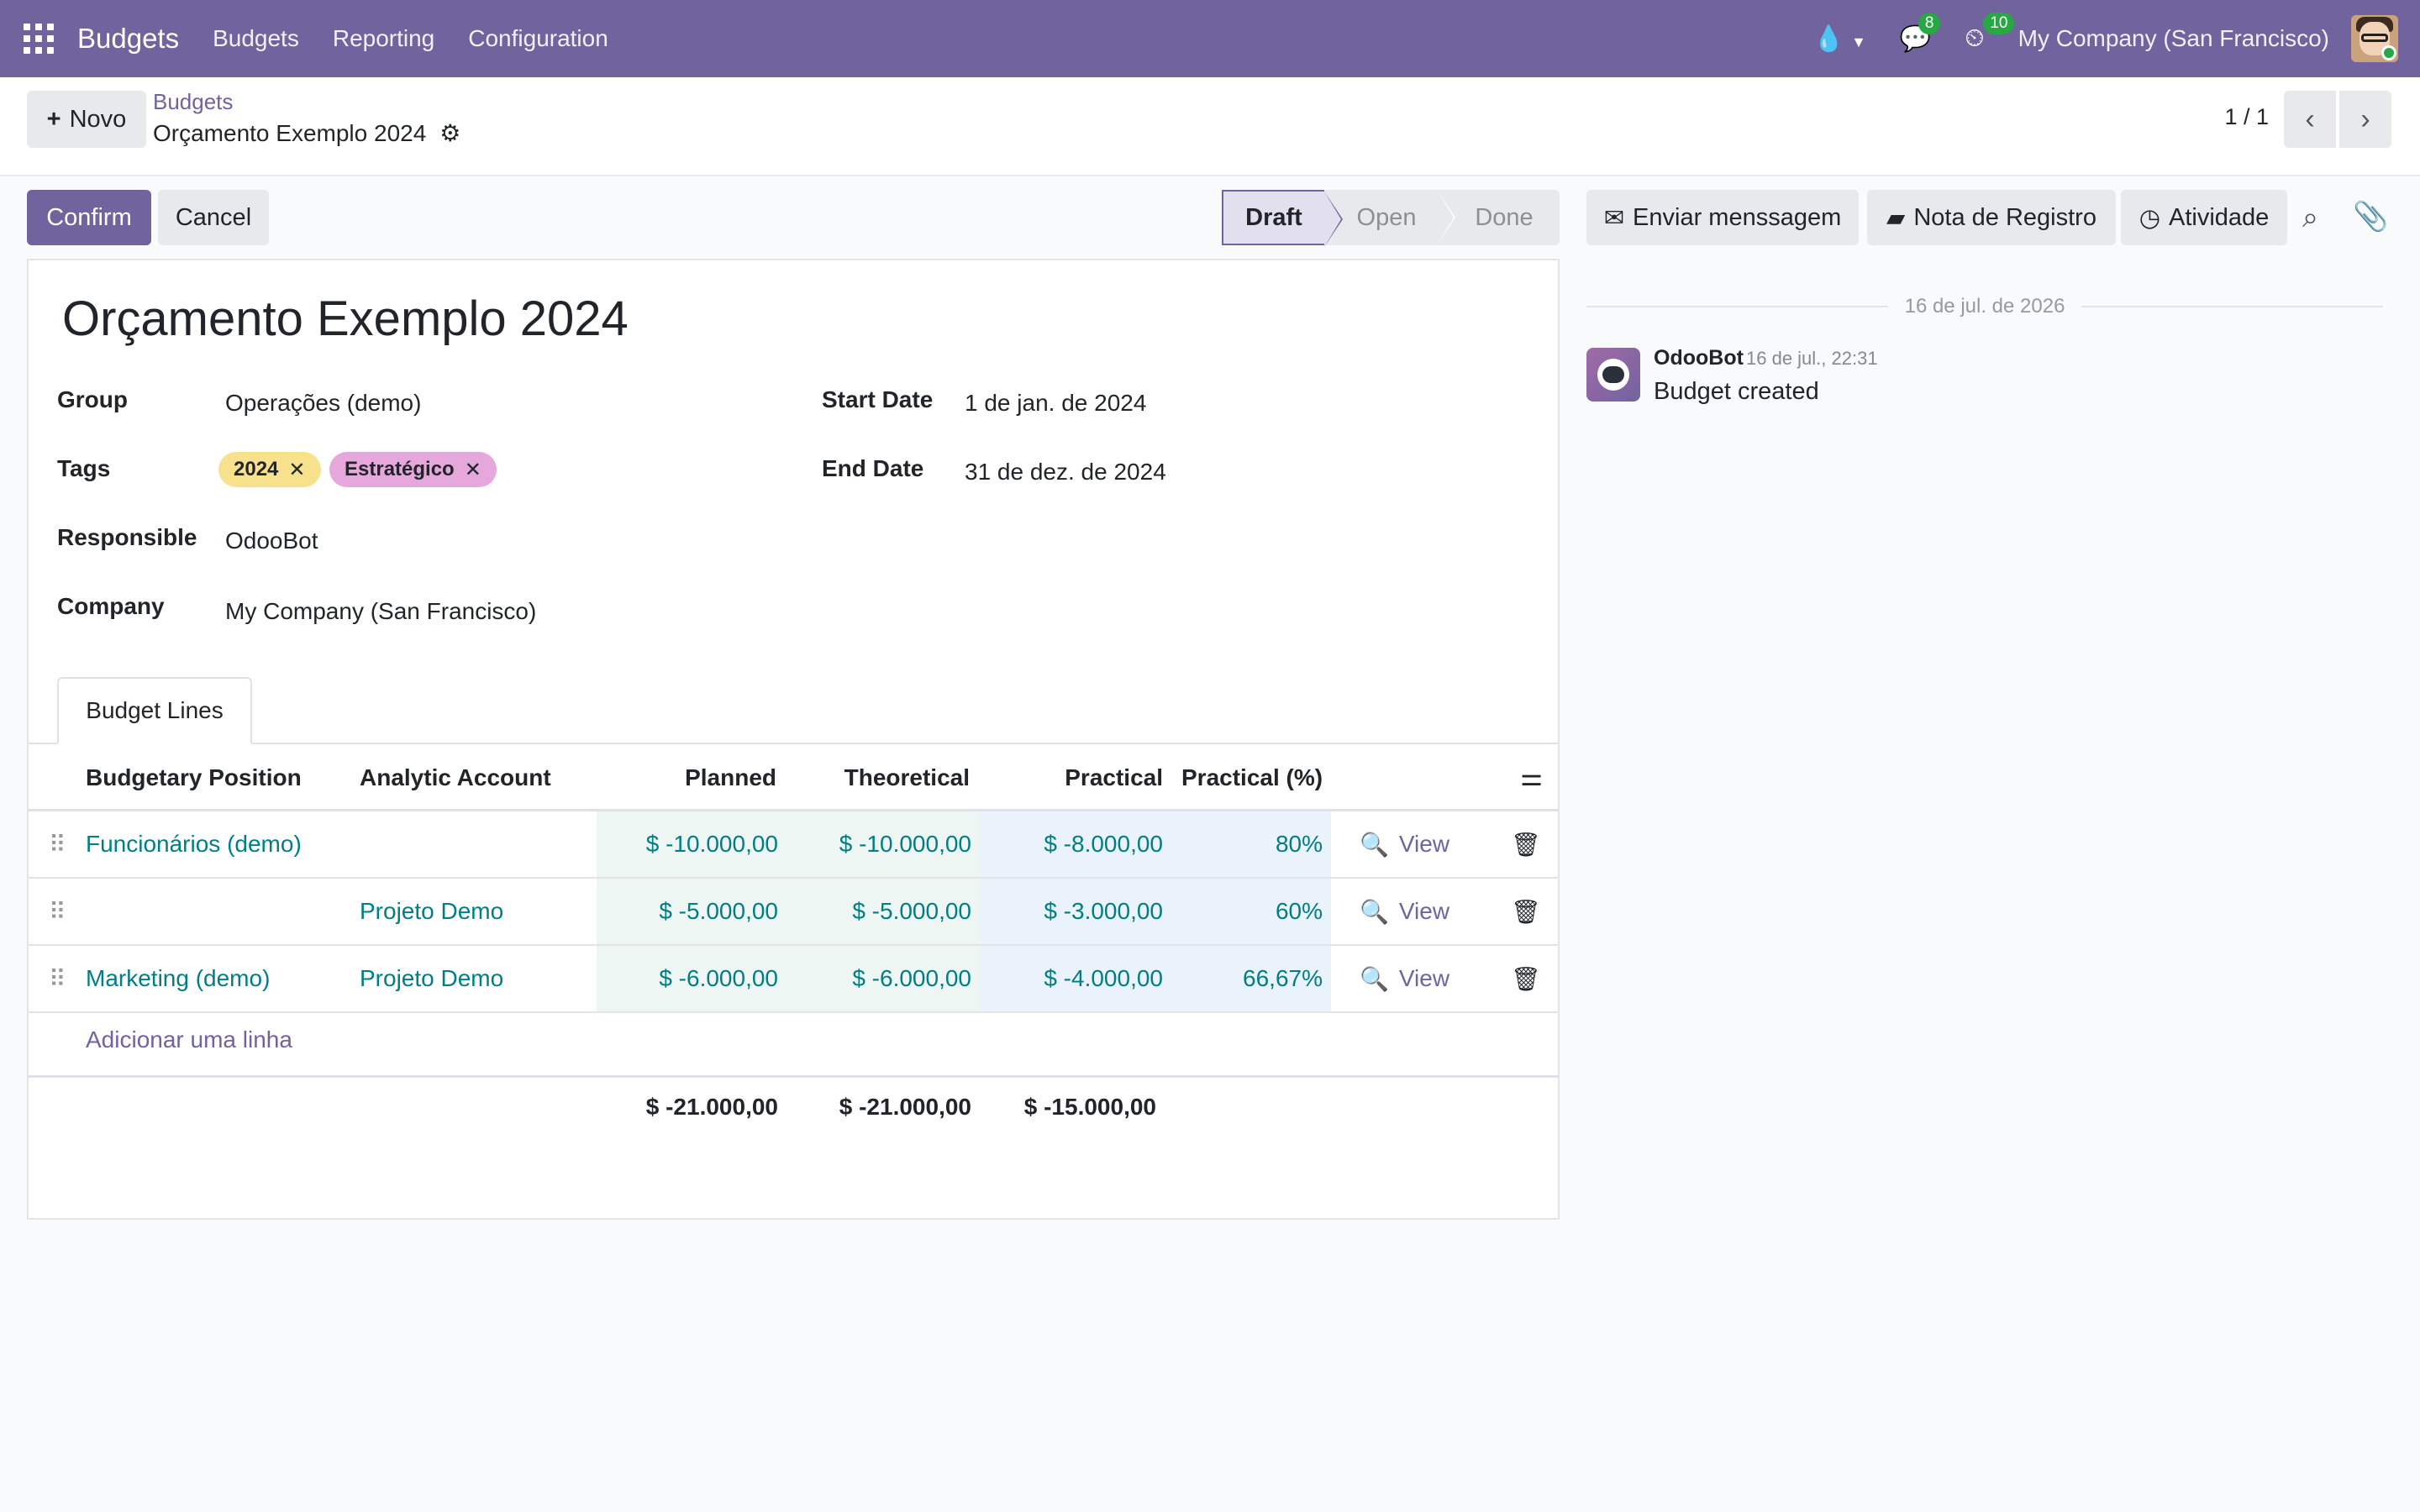 Image resolution: width=2420 pixels, height=1512 pixels. What do you see at coordinates (2310, 218) in the screenshot?
I see `search-icon: ⌕` at bounding box center [2310, 218].